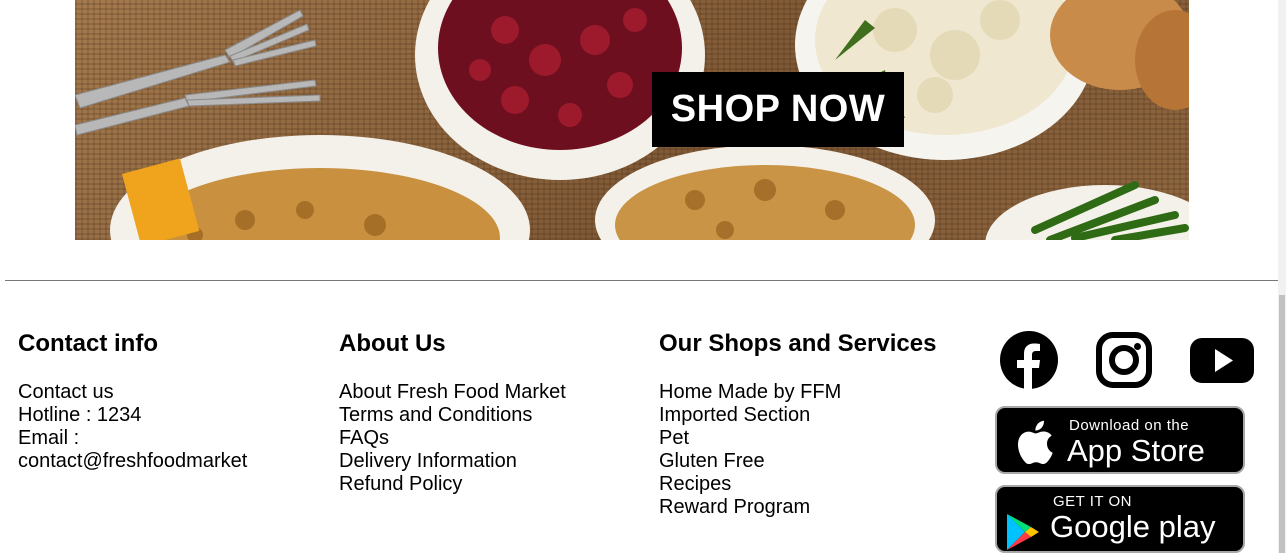 The image size is (1286, 553). I want to click on app-store-big-text: App Store, so click(1136, 450).